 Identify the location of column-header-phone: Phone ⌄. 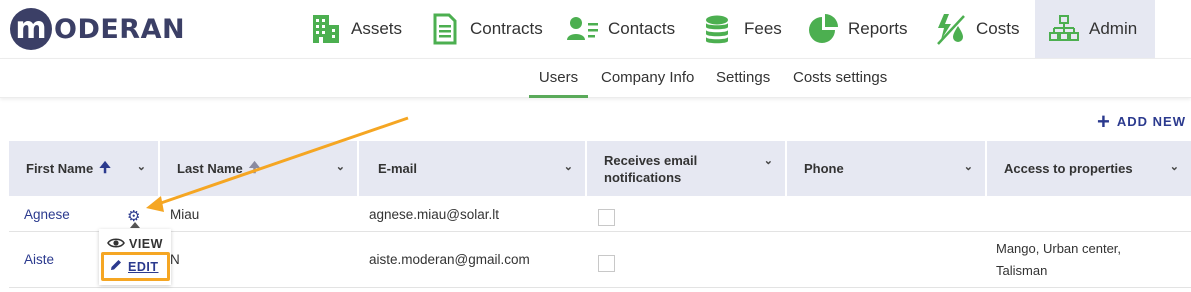
(886, 168).